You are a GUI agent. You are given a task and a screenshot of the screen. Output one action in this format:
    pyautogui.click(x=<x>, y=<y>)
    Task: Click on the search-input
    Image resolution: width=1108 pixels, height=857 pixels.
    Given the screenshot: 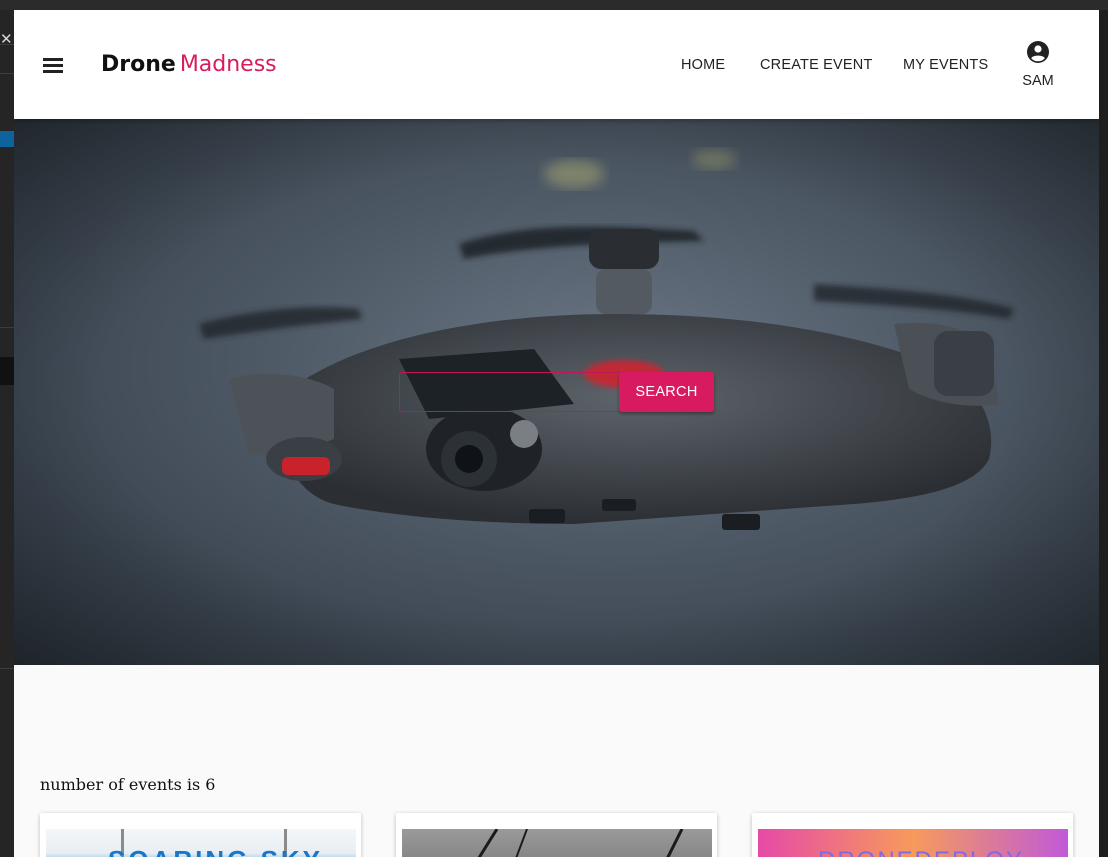 What is the action you would take?
    pyautogui.click(x=514, y=392)
    